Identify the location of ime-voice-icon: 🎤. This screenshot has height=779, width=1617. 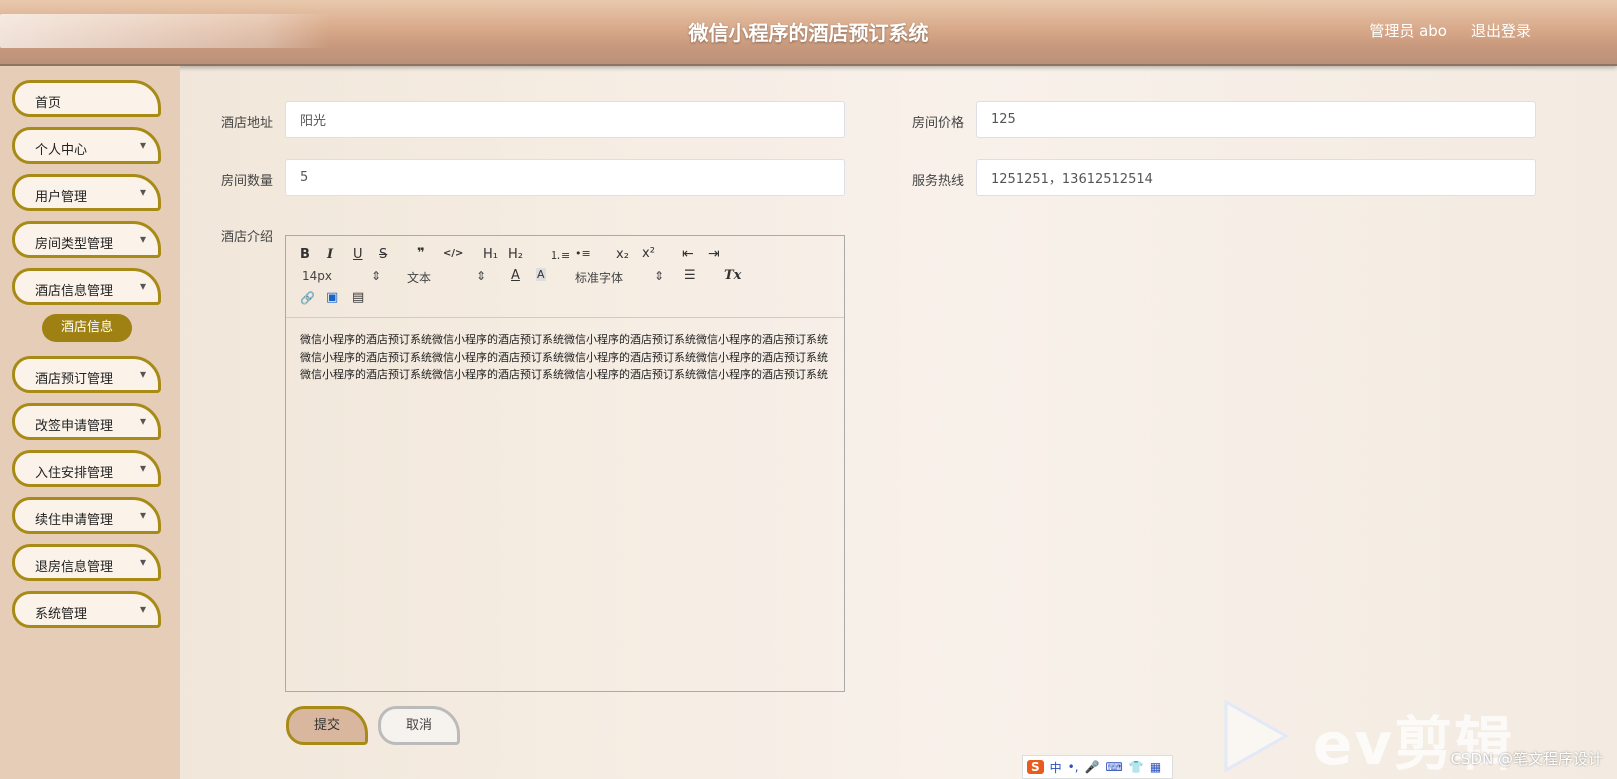
(1092, 767).